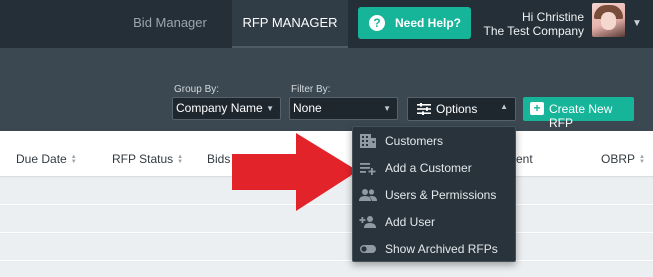 The image size is (653, 277). What do you see at coordinates (534, 31) in the screenshot?
I see `user-company: The Test Company` at bounding box center [534, 31].